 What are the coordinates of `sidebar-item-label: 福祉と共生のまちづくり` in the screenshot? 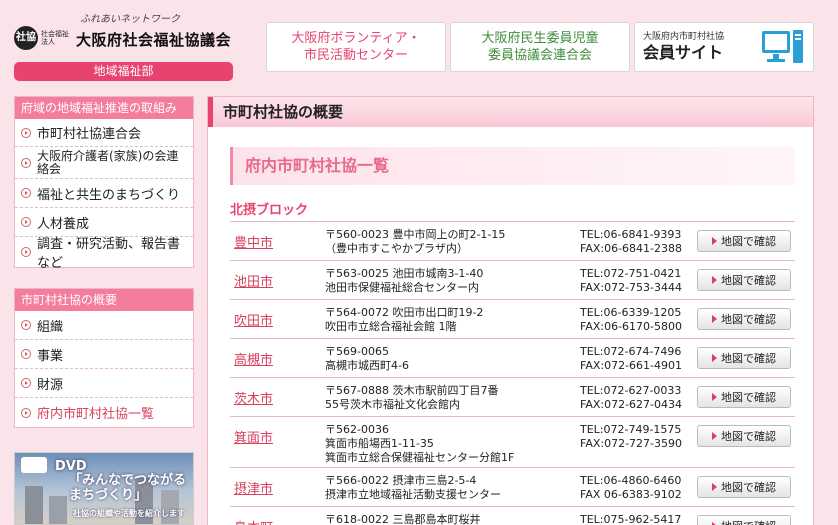 It's located at (109, 195).